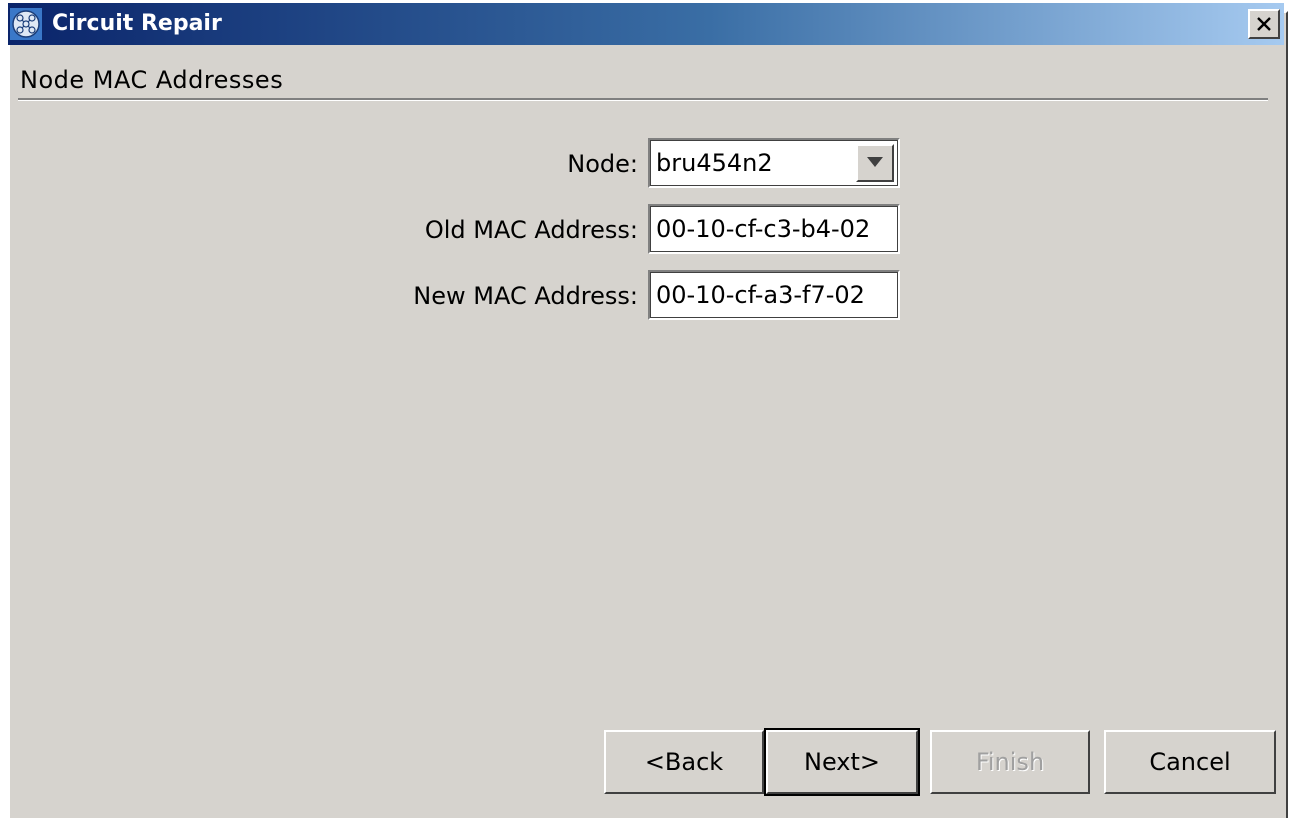 The height and width of the screenshot is (818, 1298). Describe the element at coordinates (531, 230) in the screenshot. I see `old-mac-label: Old MAC Address:` at that location.